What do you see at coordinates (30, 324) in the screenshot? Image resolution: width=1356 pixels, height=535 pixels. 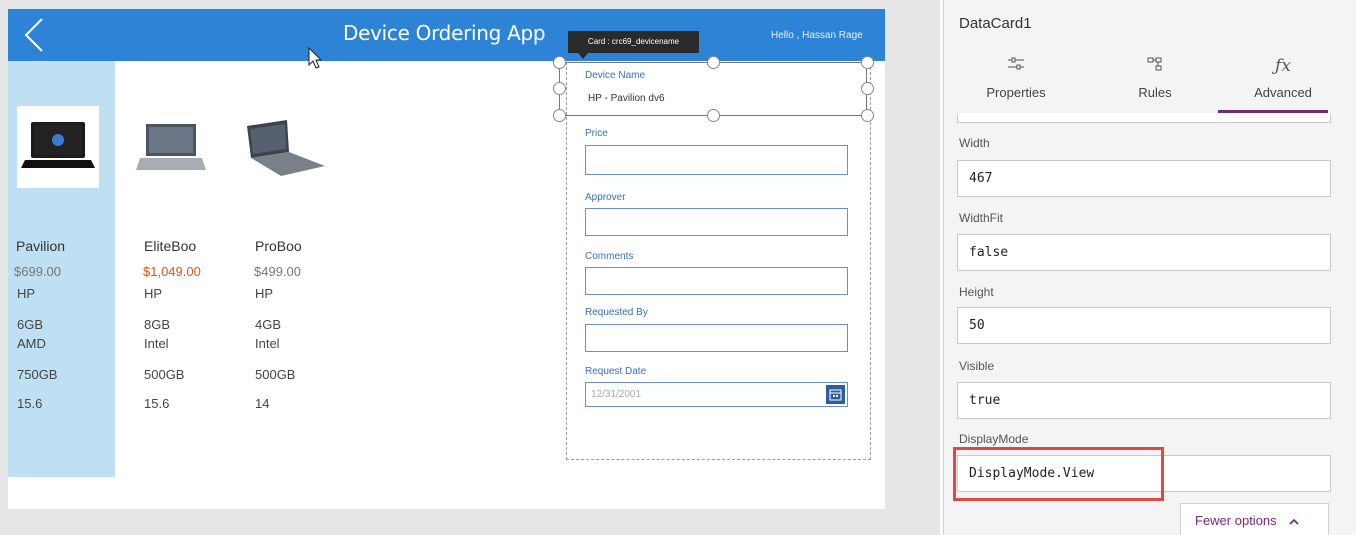 I see `product-ram: 6GB` at bounding box center [30, 324].